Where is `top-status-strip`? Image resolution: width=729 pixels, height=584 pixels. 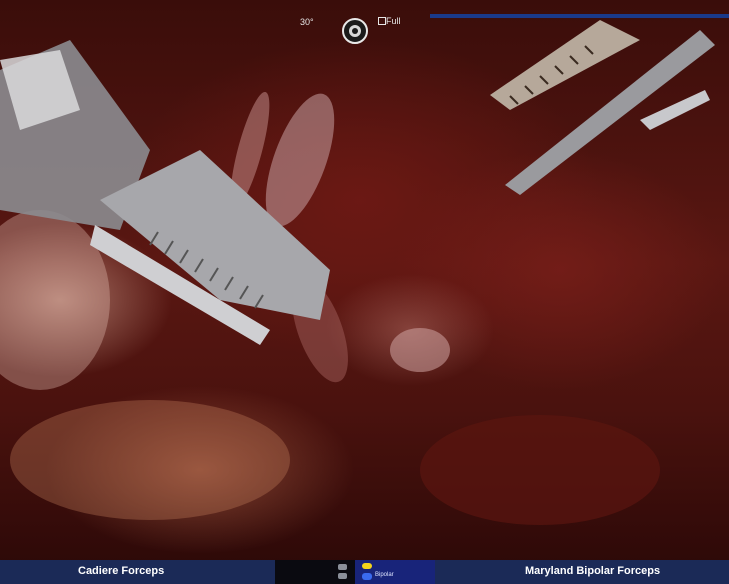
top-status-strip is located at coordinates (579, 16).